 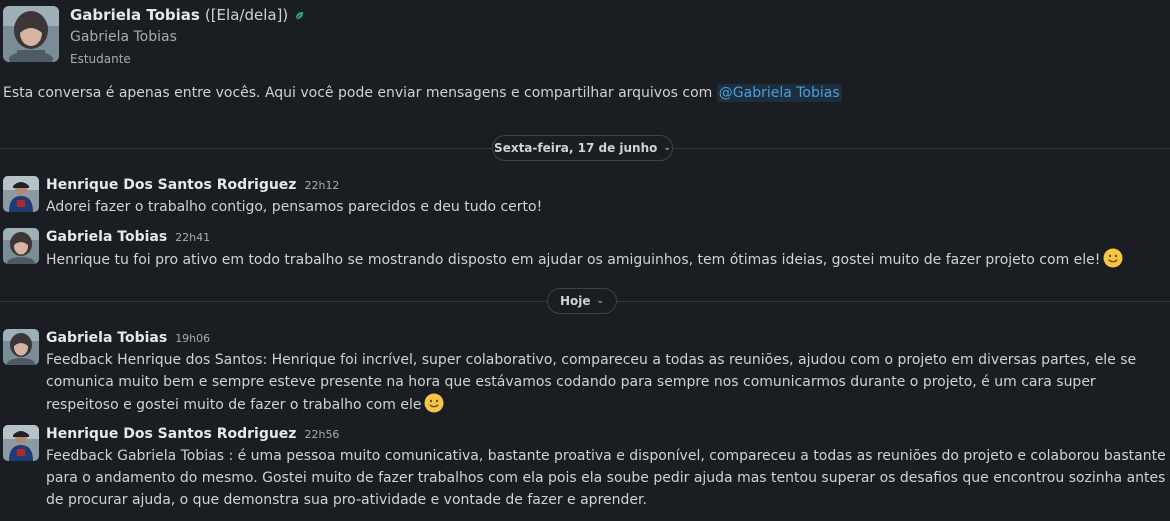 I want to click on message-timestamp: 22h41, so click(x=192, y=238).